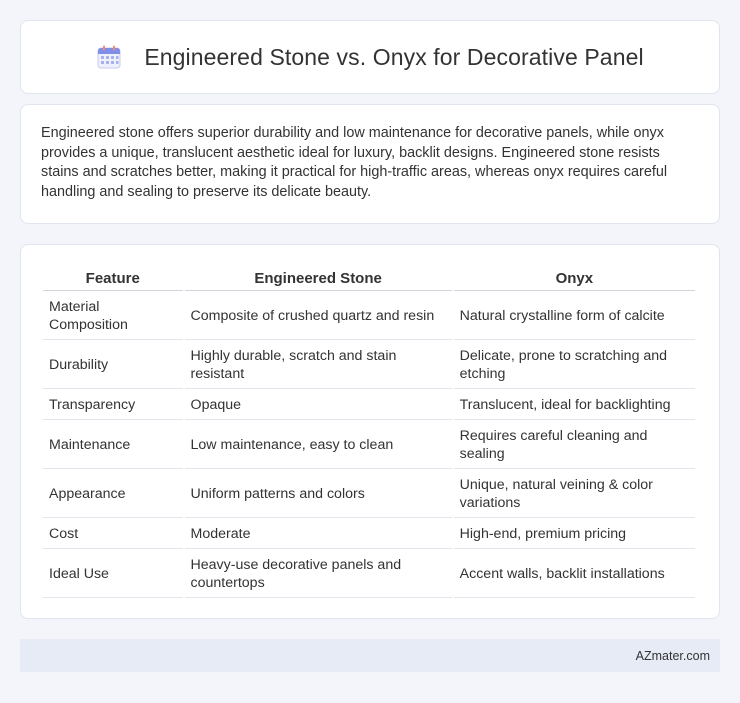 The width and height of the screenshot is (740, 703). Describe the element at coordinates (574, 316) in the screenshot. I see `table-cell-onyx: Natural crystalline form of calcite` at that location.